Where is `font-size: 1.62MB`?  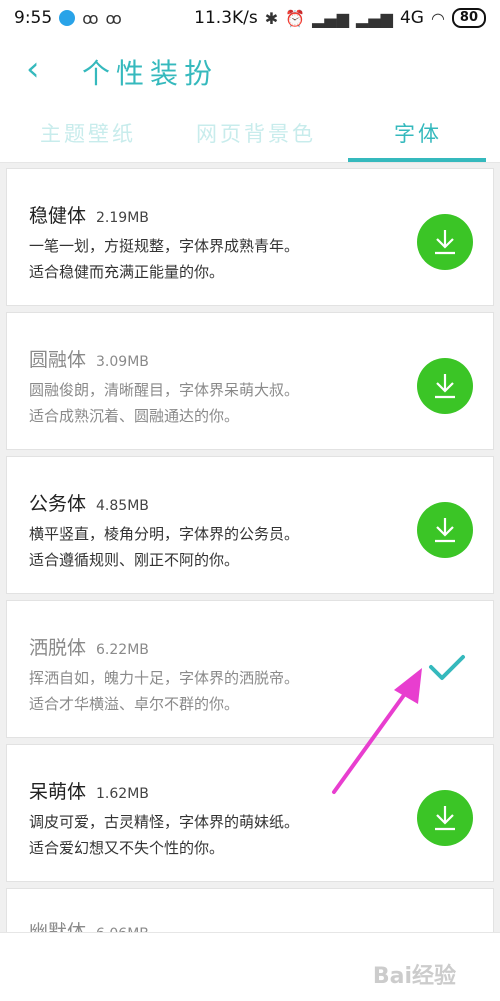 font-size: 1.62MB is located at coordinates (122, 794).